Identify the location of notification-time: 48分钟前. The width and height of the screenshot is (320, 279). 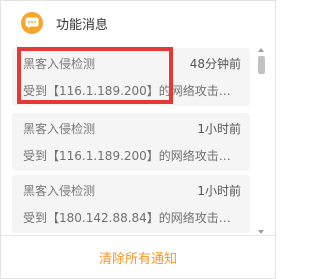
(215, 63).